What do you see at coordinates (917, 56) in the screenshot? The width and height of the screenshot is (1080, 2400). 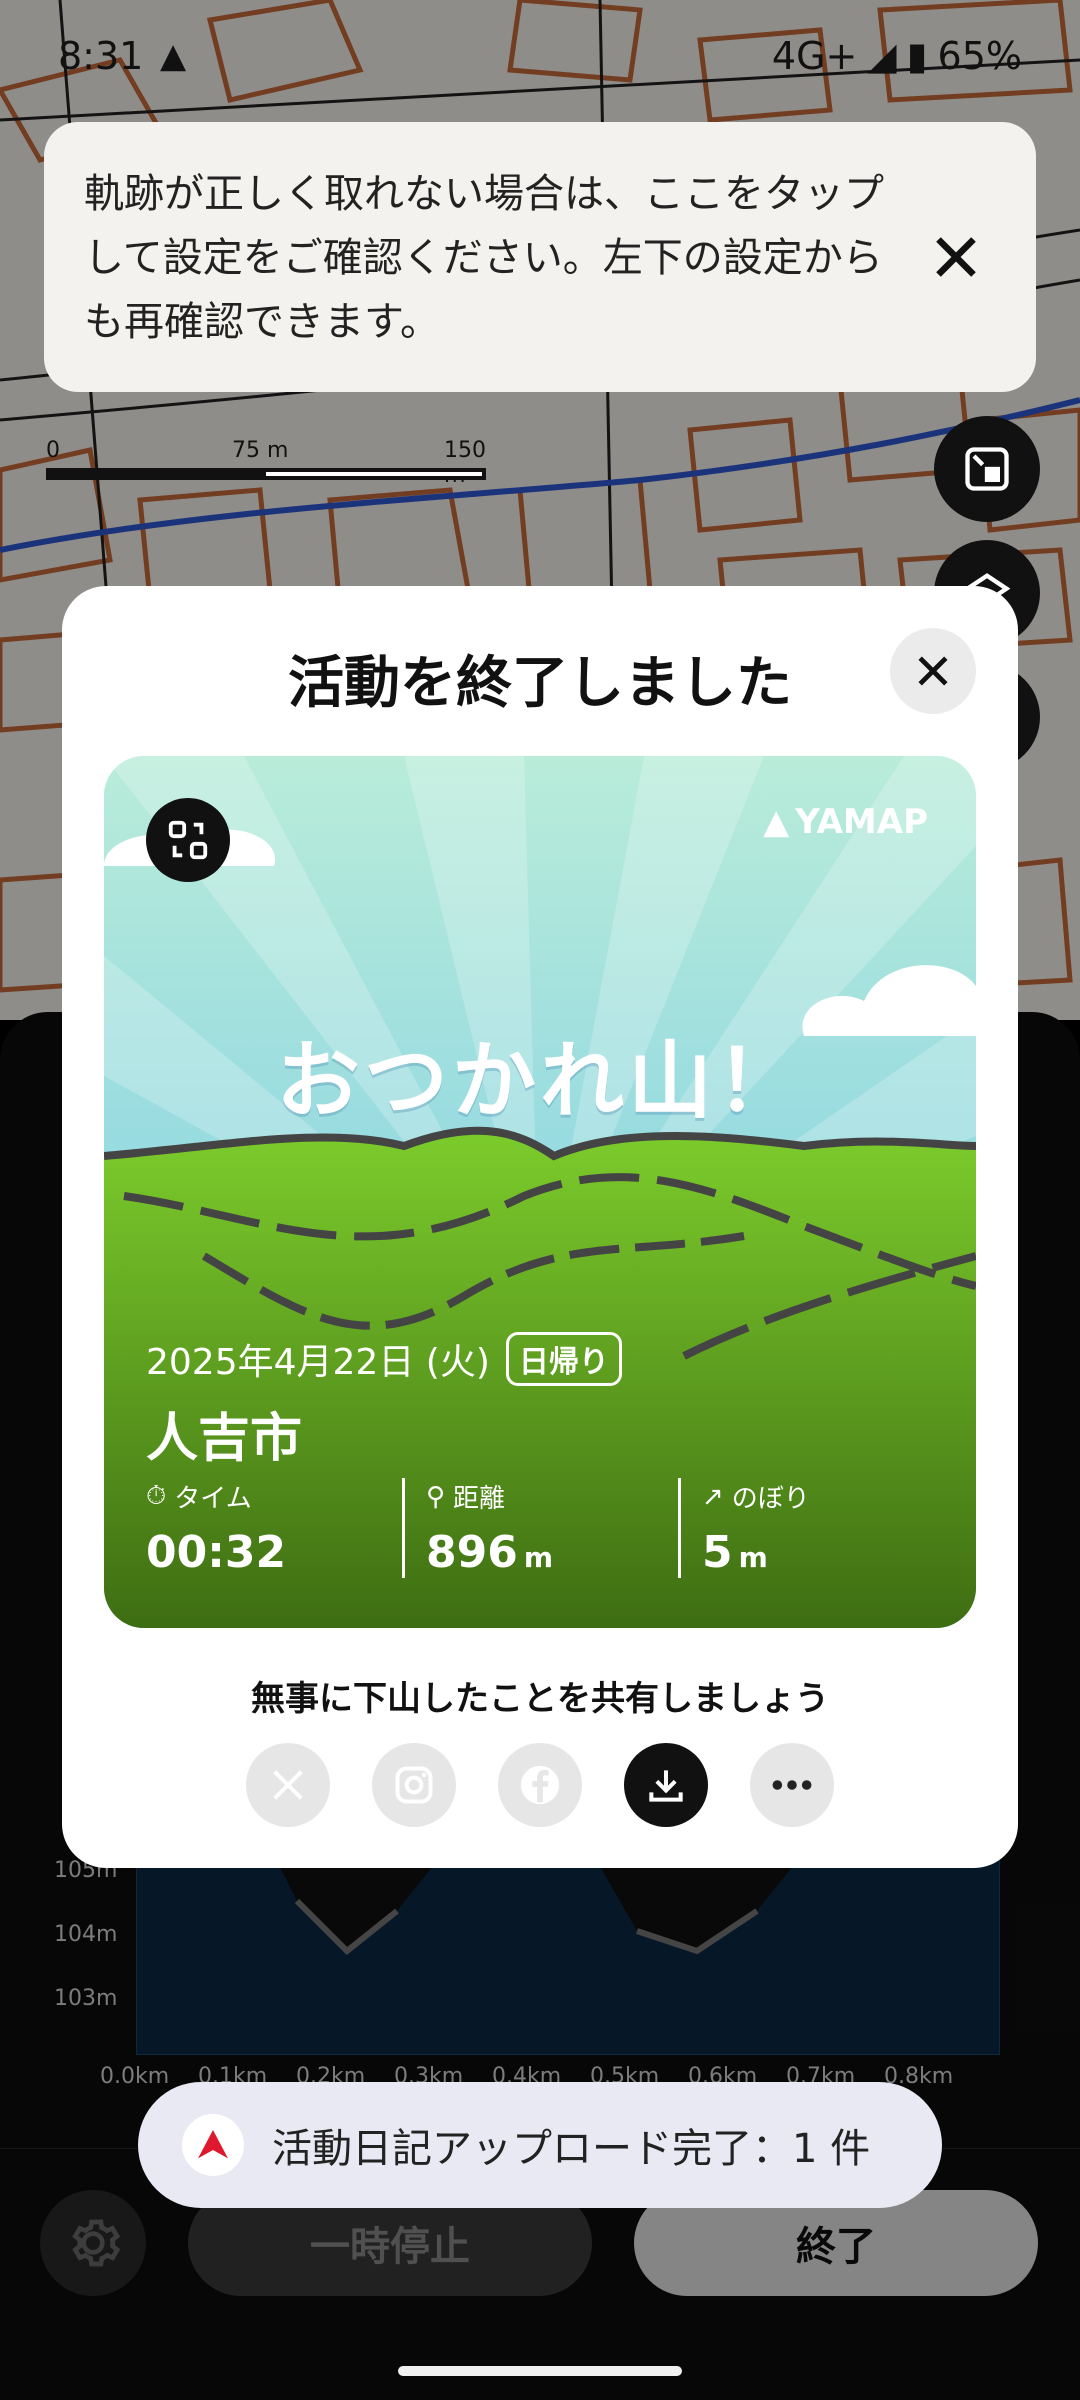 I see `battery-icon: ▮` at bounding box center [917, 56].